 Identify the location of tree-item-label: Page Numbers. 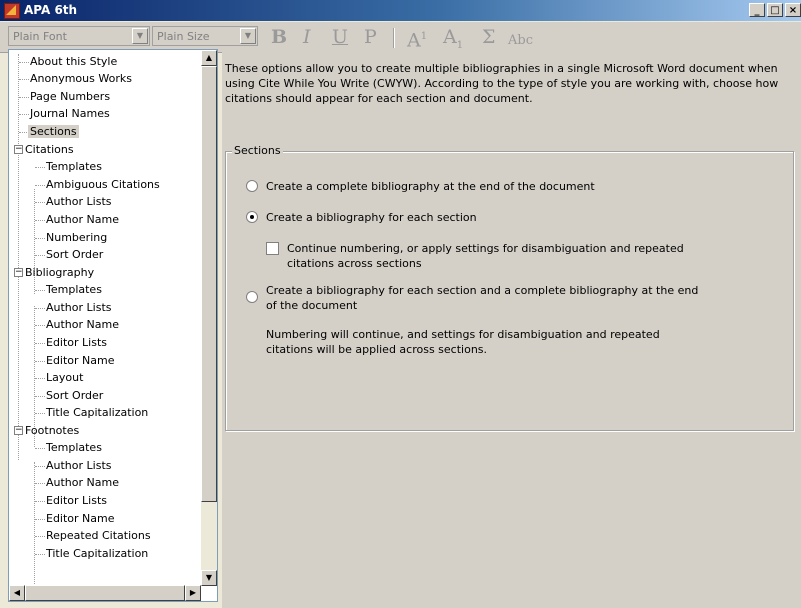
(70, 96).